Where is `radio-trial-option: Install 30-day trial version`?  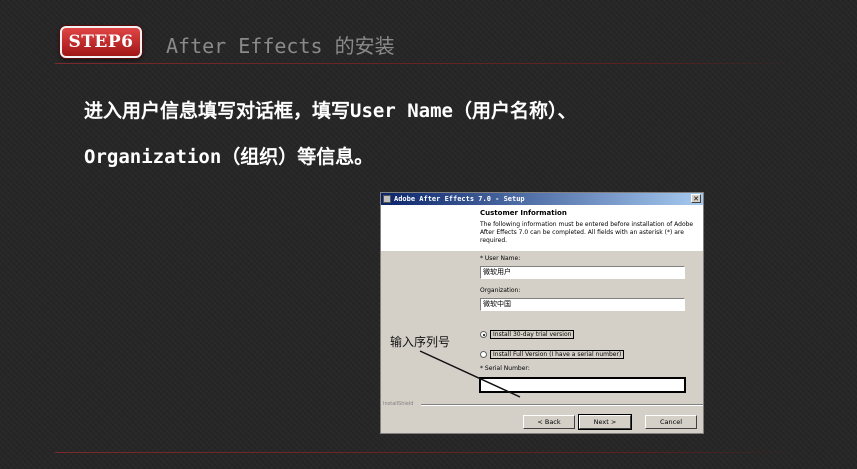 radio-trial-option: Install 30-day trial version is located at coordinates (527, 335).